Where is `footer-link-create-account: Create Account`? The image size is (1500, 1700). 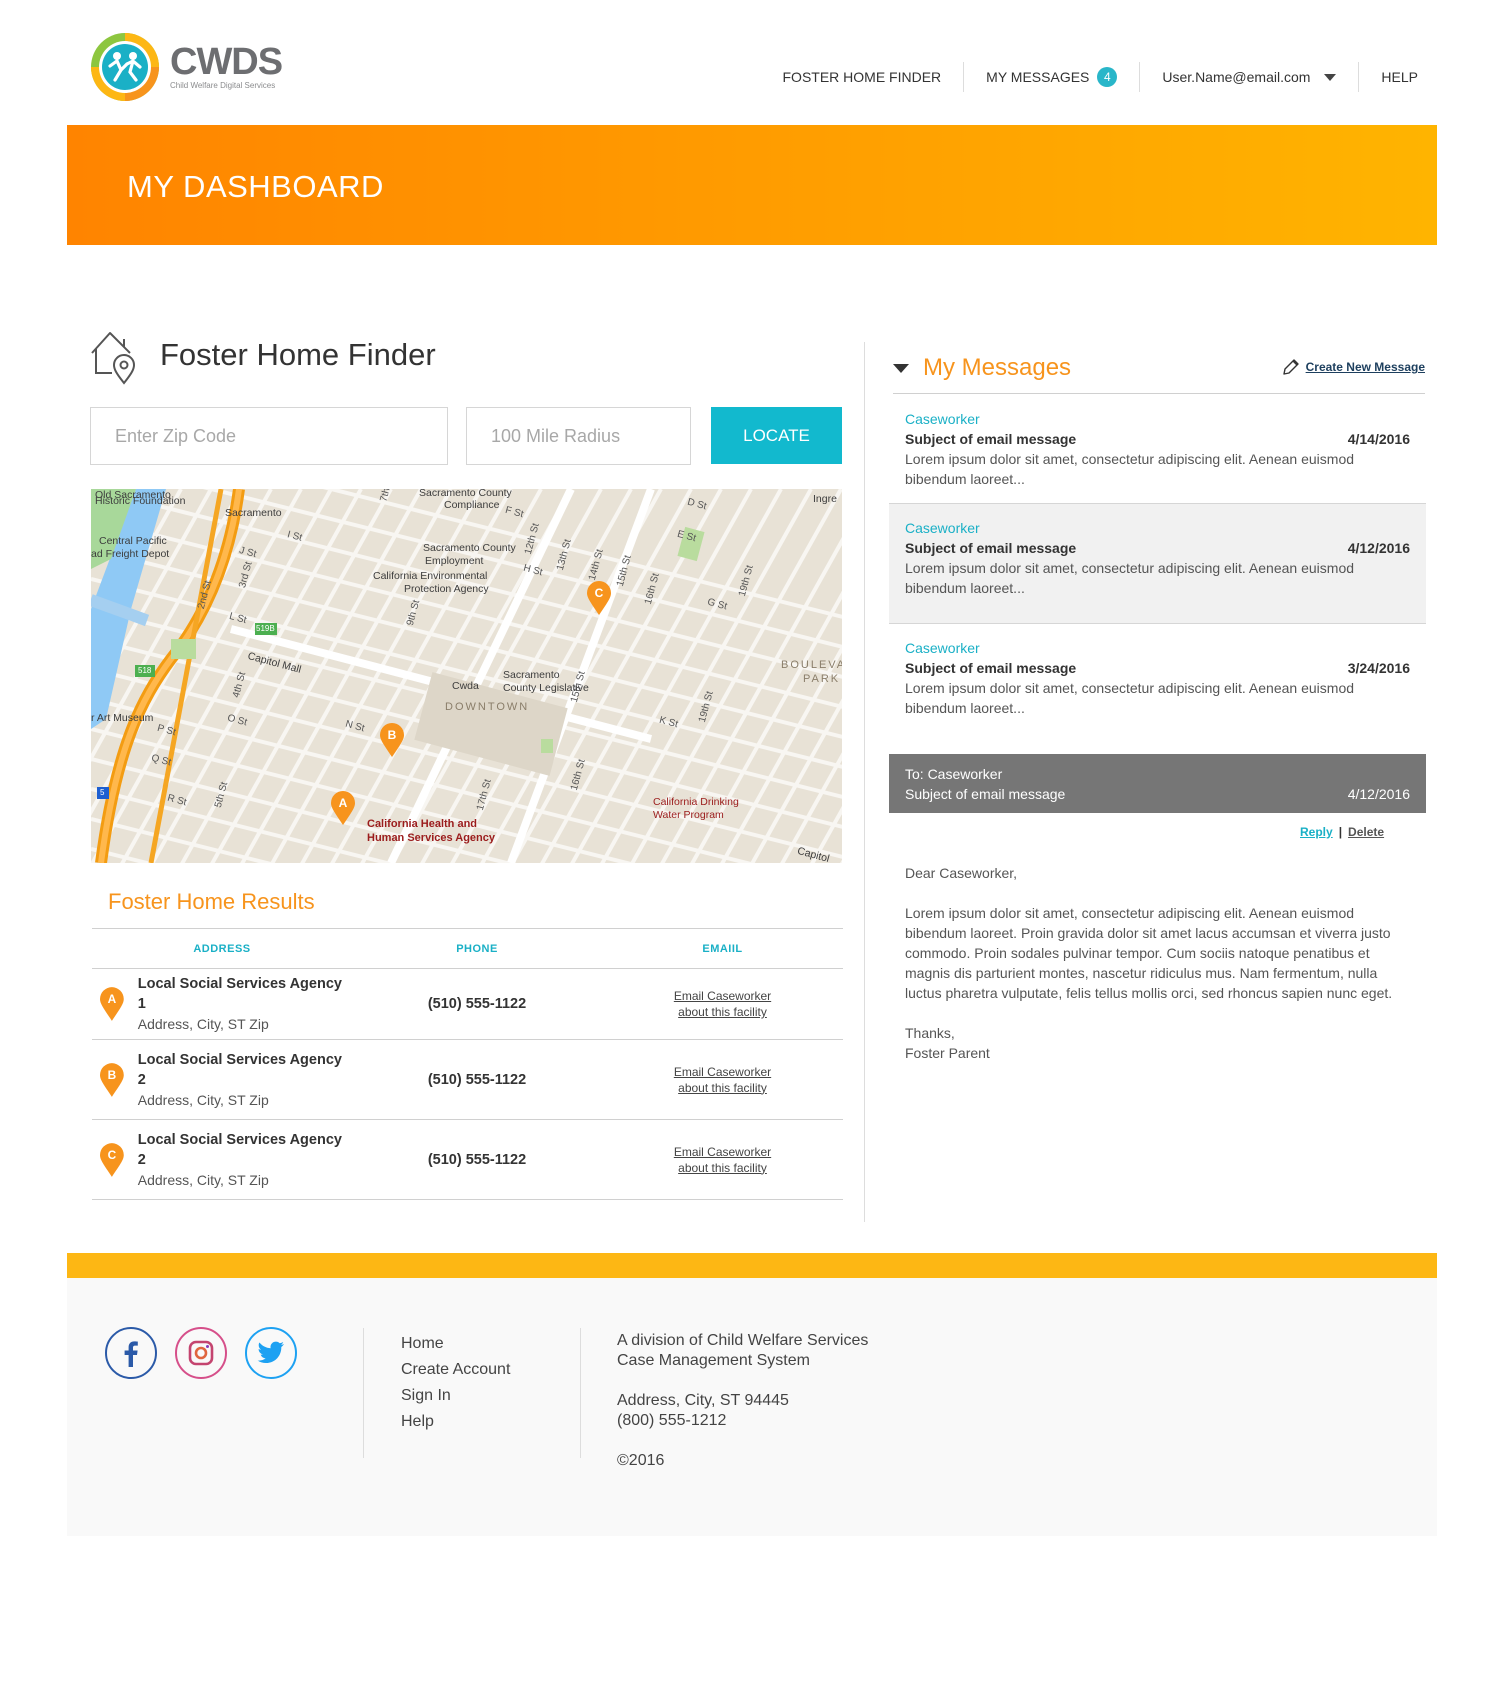 footer-link-create-account: Create Account is located at coordinates (455, 1370).